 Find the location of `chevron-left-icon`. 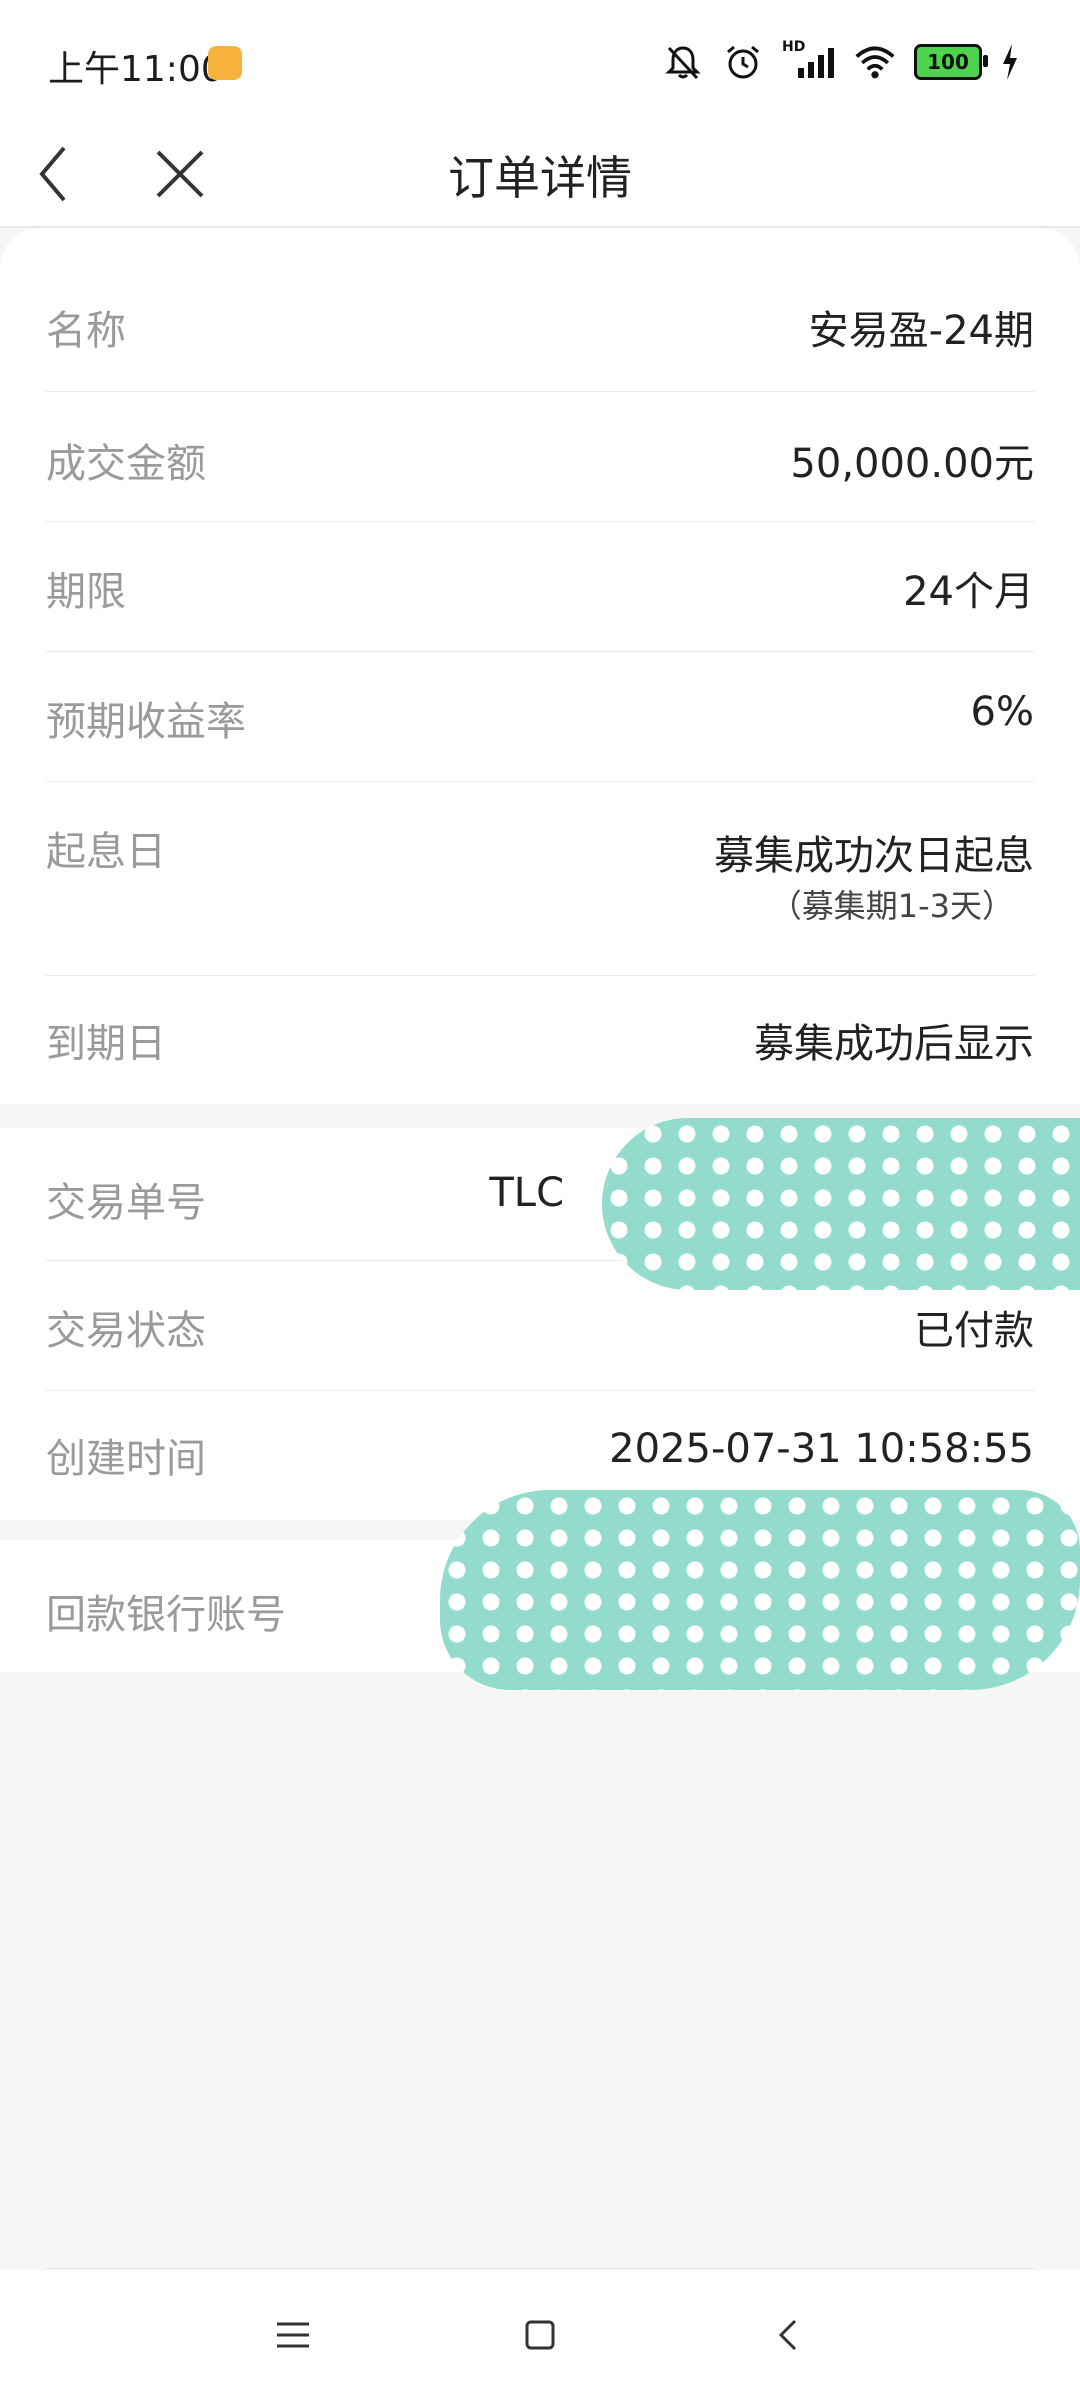

chevron-left-icon is located at coordinates (52, 174).